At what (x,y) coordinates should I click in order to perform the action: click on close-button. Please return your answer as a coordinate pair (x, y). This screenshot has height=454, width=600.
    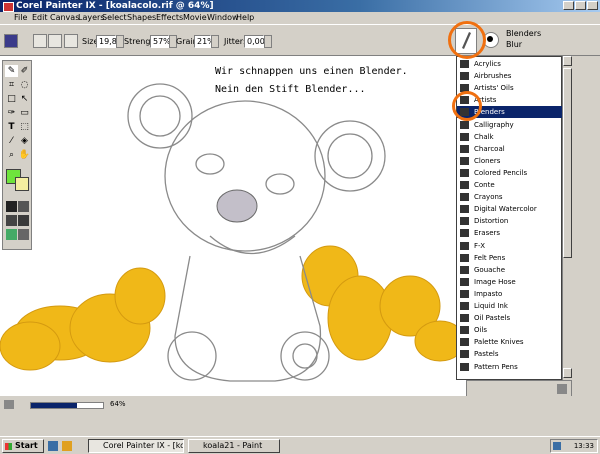
    Looking at the image, I should click on (592, 5).